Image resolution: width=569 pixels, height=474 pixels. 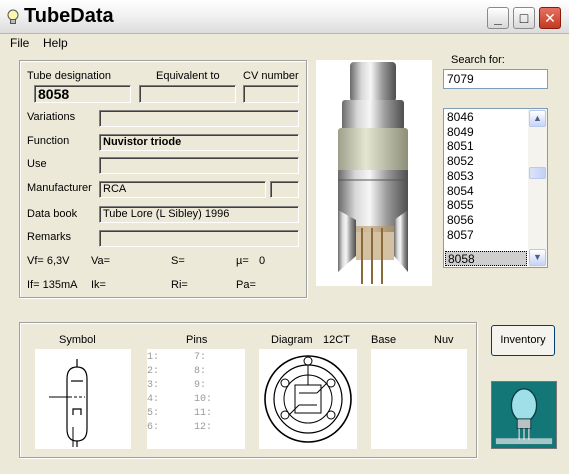 What do you see at coordinates (478, 60) in the screenshot?
I see `search-label: Search for:` at bounding box center [478, 60].